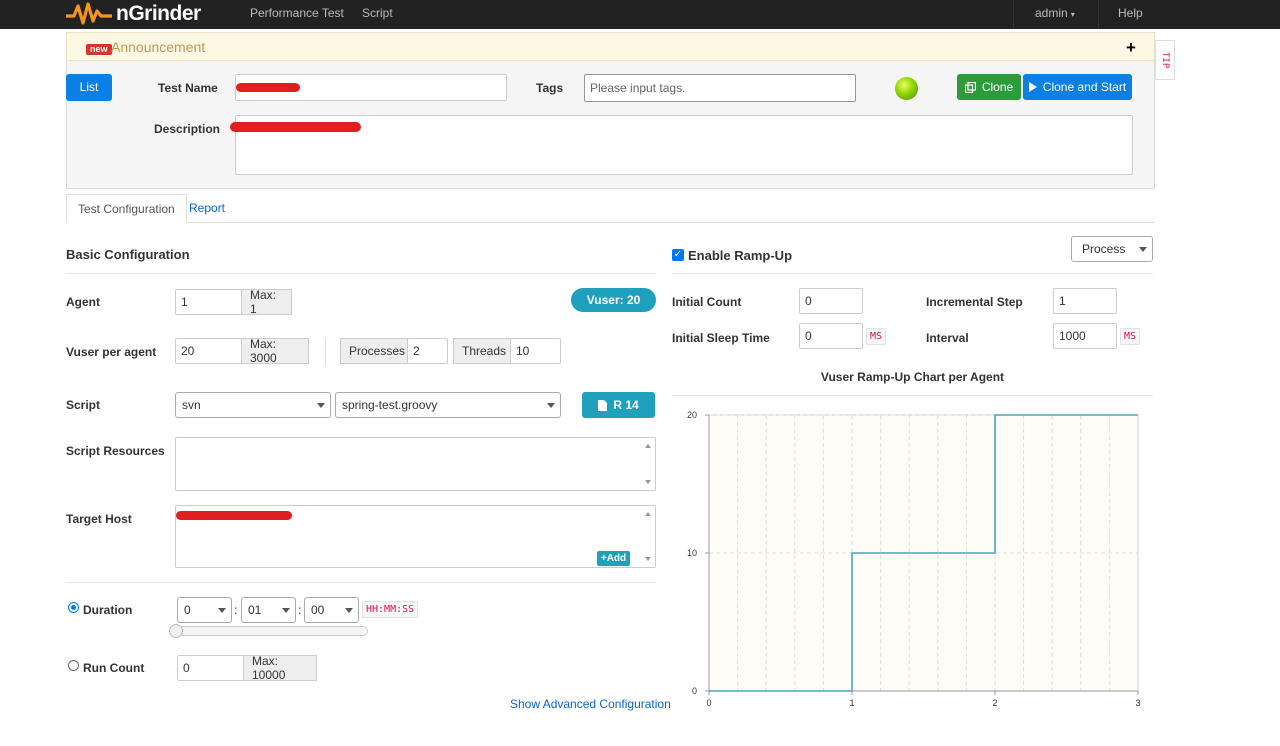 Image resolution: width=1280 pixels, height=746 pixels. What do you see at coordinates (831, 301) in the screenshot?
I see `initial-count-input: 0` at bounding box center [831, 301].